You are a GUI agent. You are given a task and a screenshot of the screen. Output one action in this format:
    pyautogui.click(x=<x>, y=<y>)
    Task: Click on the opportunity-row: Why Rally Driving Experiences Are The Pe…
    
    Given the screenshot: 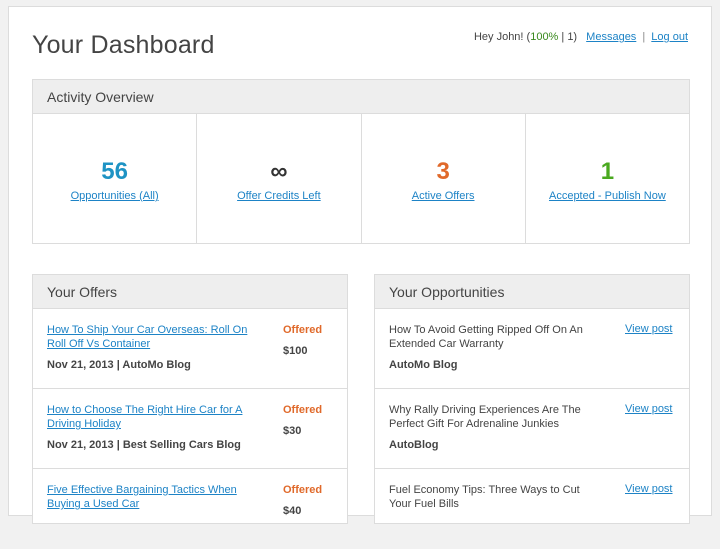 What is the action you would take?
    pyautogui.click(x=532, y=429)
    